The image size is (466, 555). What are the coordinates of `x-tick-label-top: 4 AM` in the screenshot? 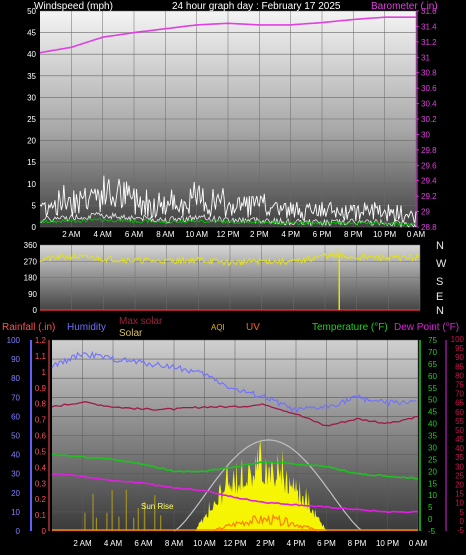 It's located at (103, 234).